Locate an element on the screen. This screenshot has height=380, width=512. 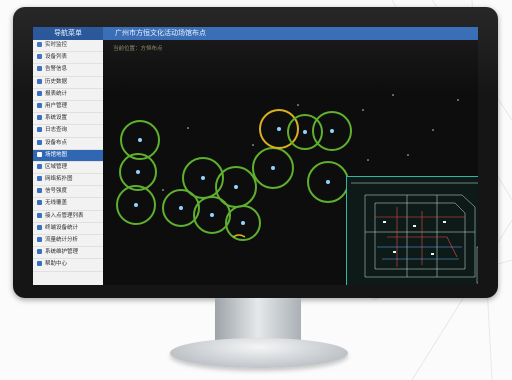
floor-plan-minimap is located at coordinates (412, 230).